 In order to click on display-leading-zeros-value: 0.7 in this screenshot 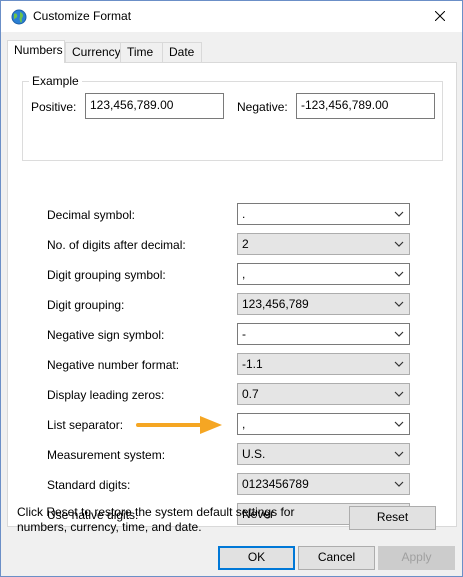, I will do `click(250, 394)`.